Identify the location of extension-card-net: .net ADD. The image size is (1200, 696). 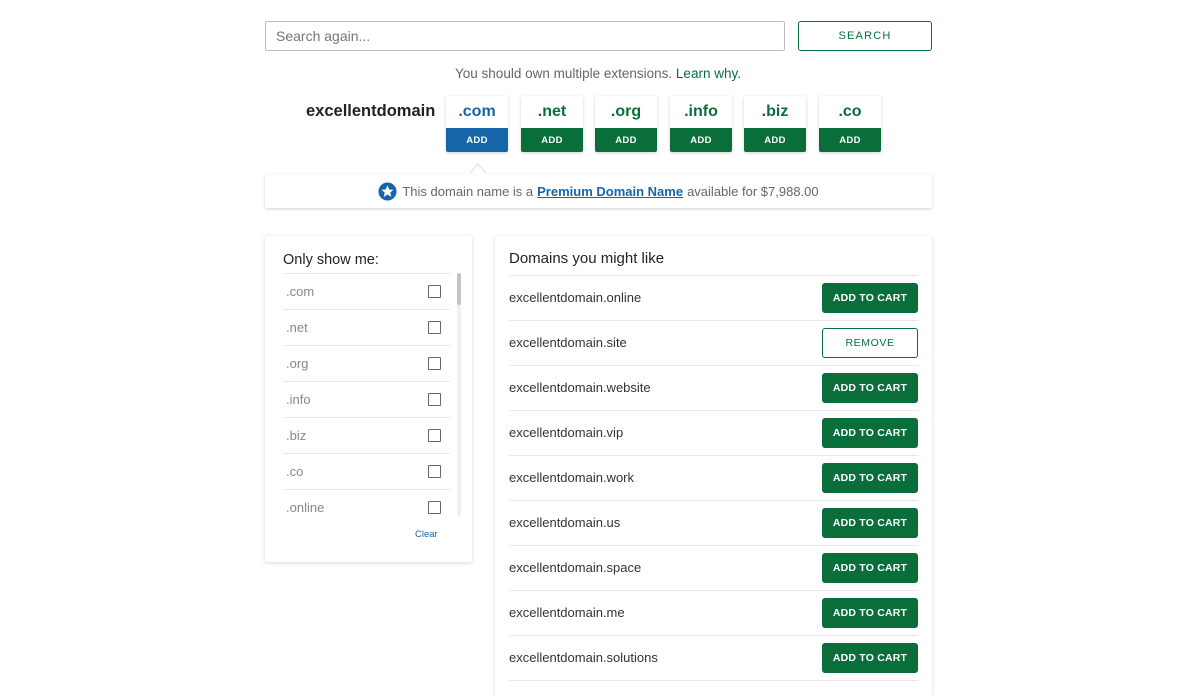
(552, 124).